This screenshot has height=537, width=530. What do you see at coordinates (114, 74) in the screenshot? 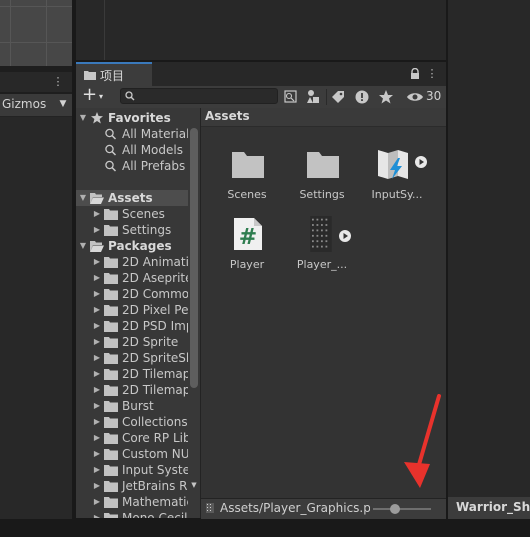
I see `tab-project: 项目` at bounding box center [114, 74].